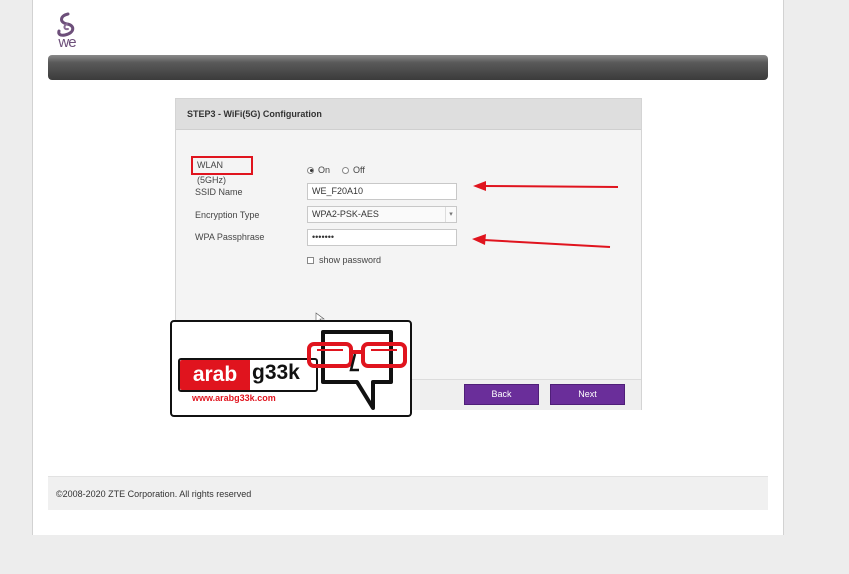 The width and height of the screenshot is (849, 574). I want to click on ssid-arrow-icon, so click(546, 186).